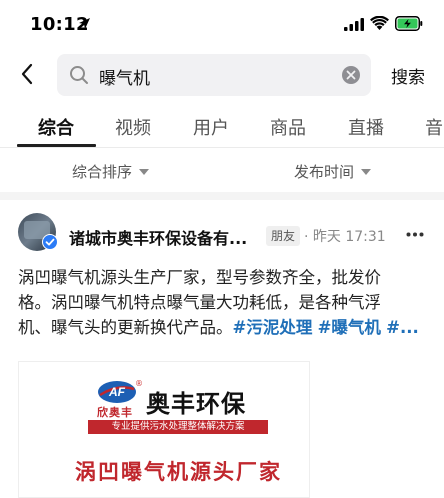  What do you see at coordinates (288, 127) in the screenshot?
I see `tab-products: 商品` at bounding box center [288, 127].